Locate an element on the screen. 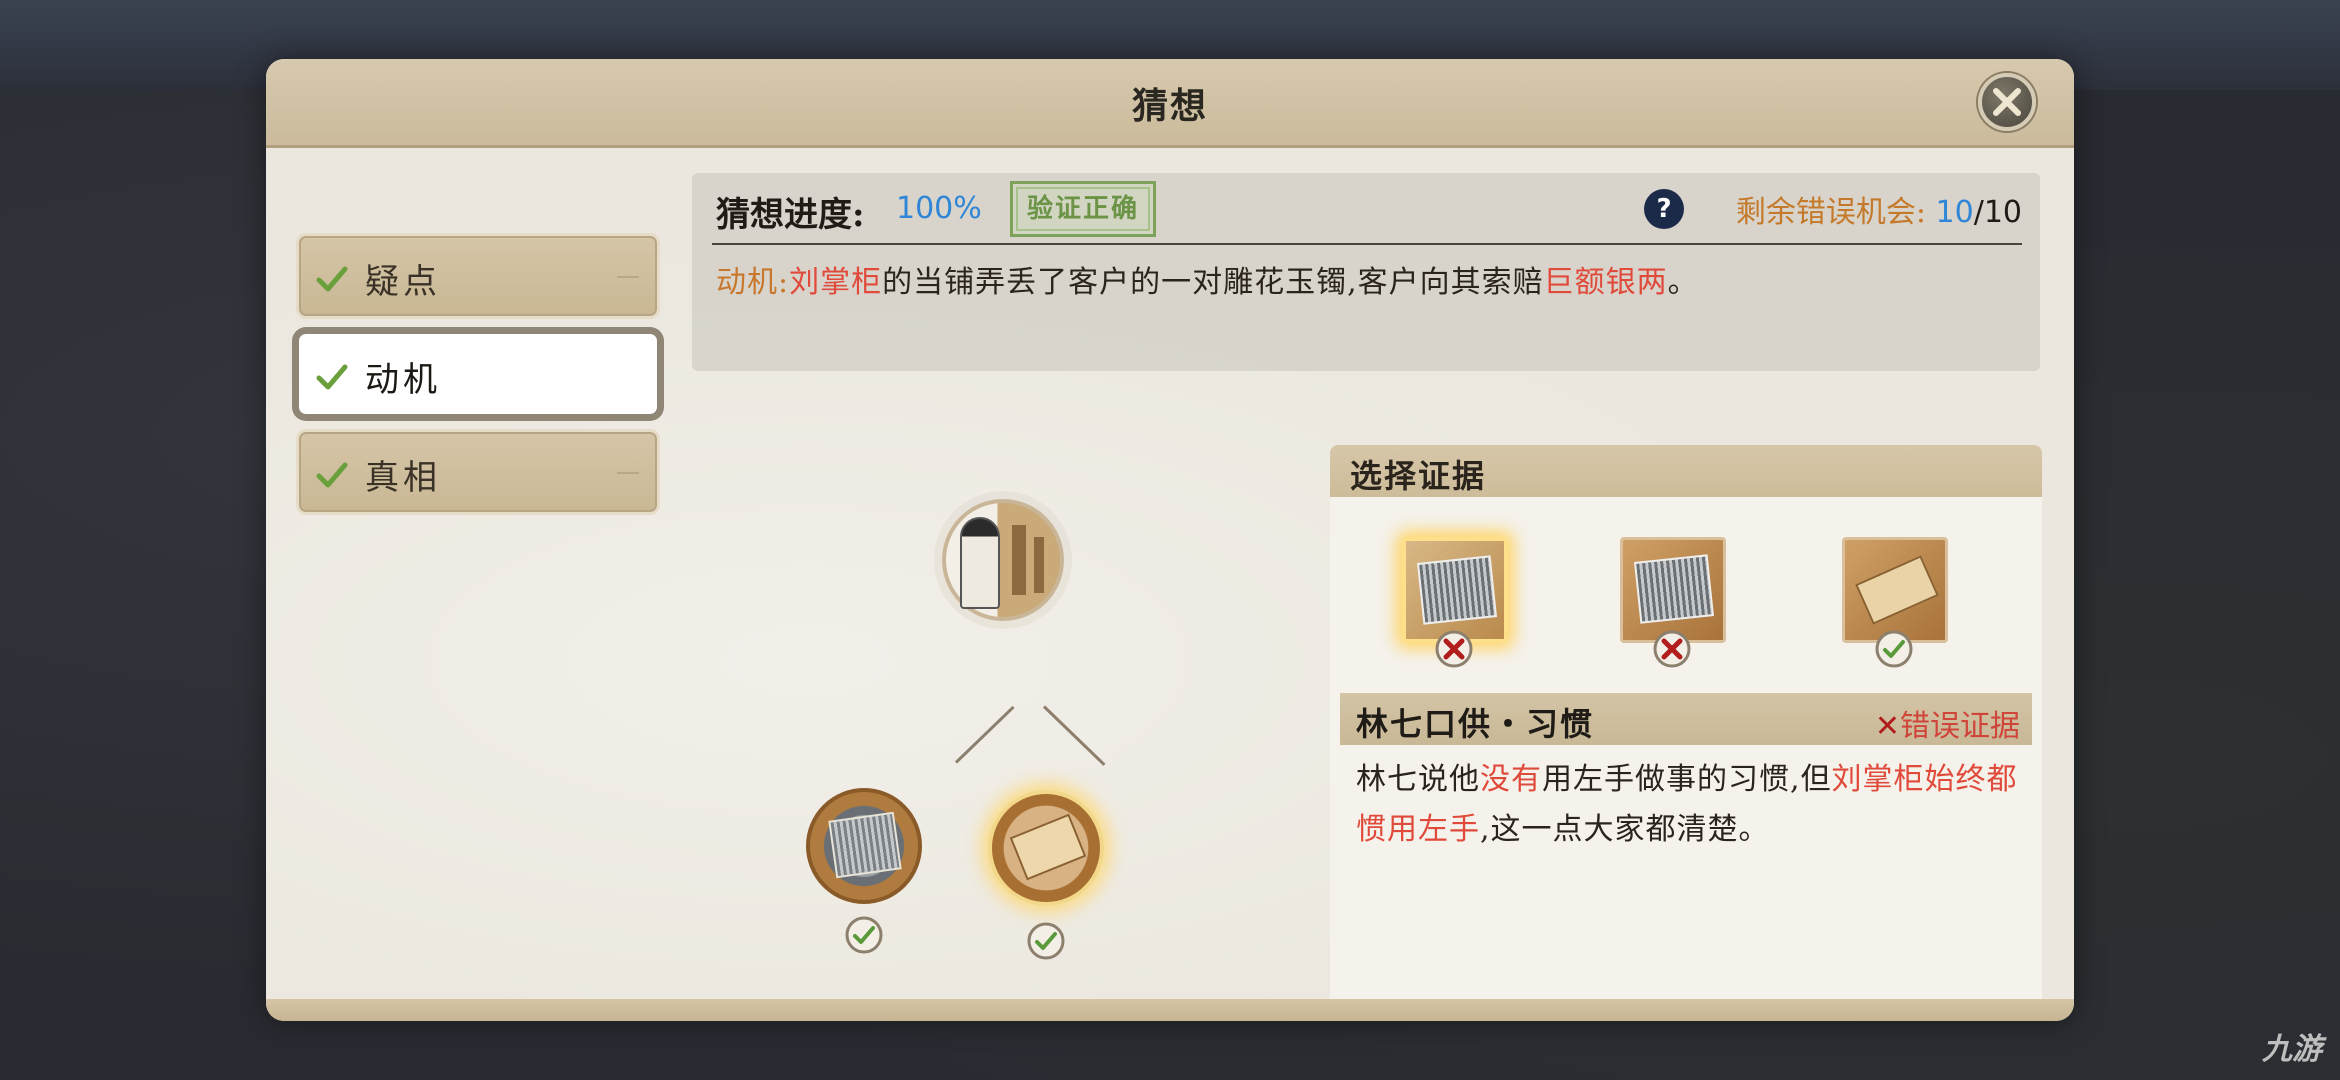 The image size is (2340, 1080). chances-total: /10 is located at coordinates (1997, 212).